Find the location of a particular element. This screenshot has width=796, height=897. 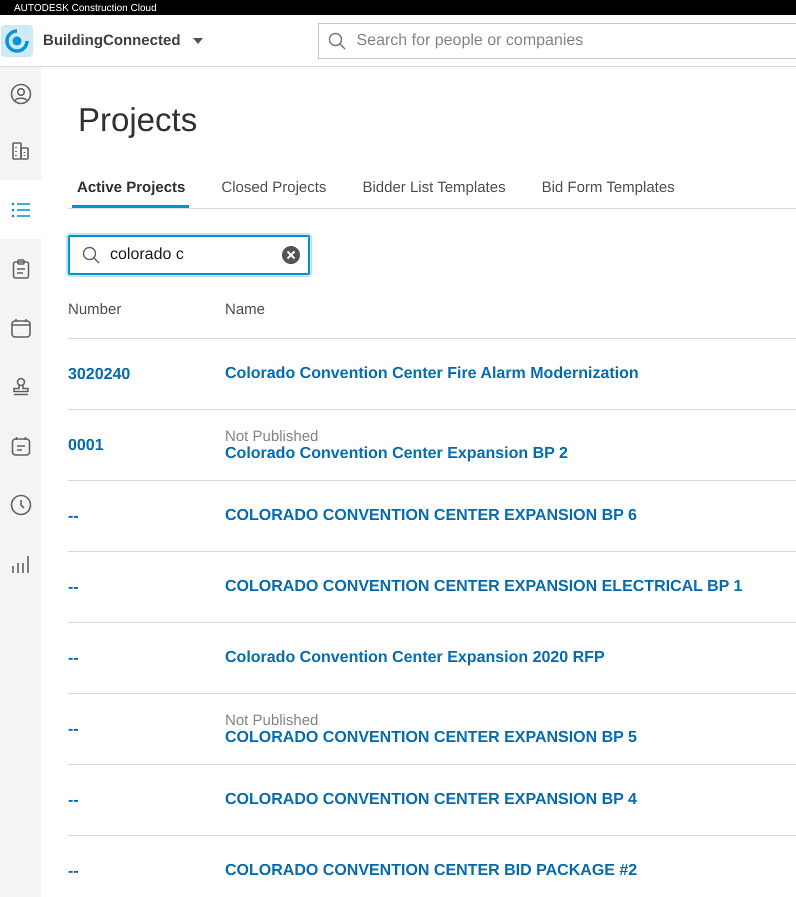

project-link: Colorado Convention Center Expansion BP 2 is located at coordinates (396, 453).